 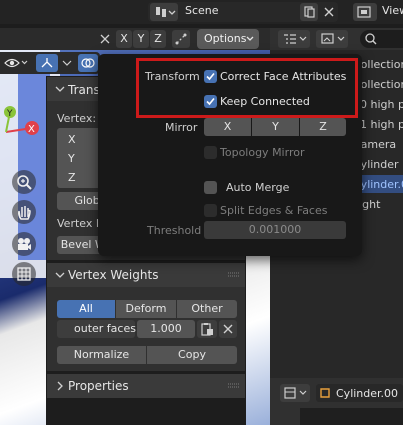 I want to click on view-layer-icon, so click(x=365, y=12).